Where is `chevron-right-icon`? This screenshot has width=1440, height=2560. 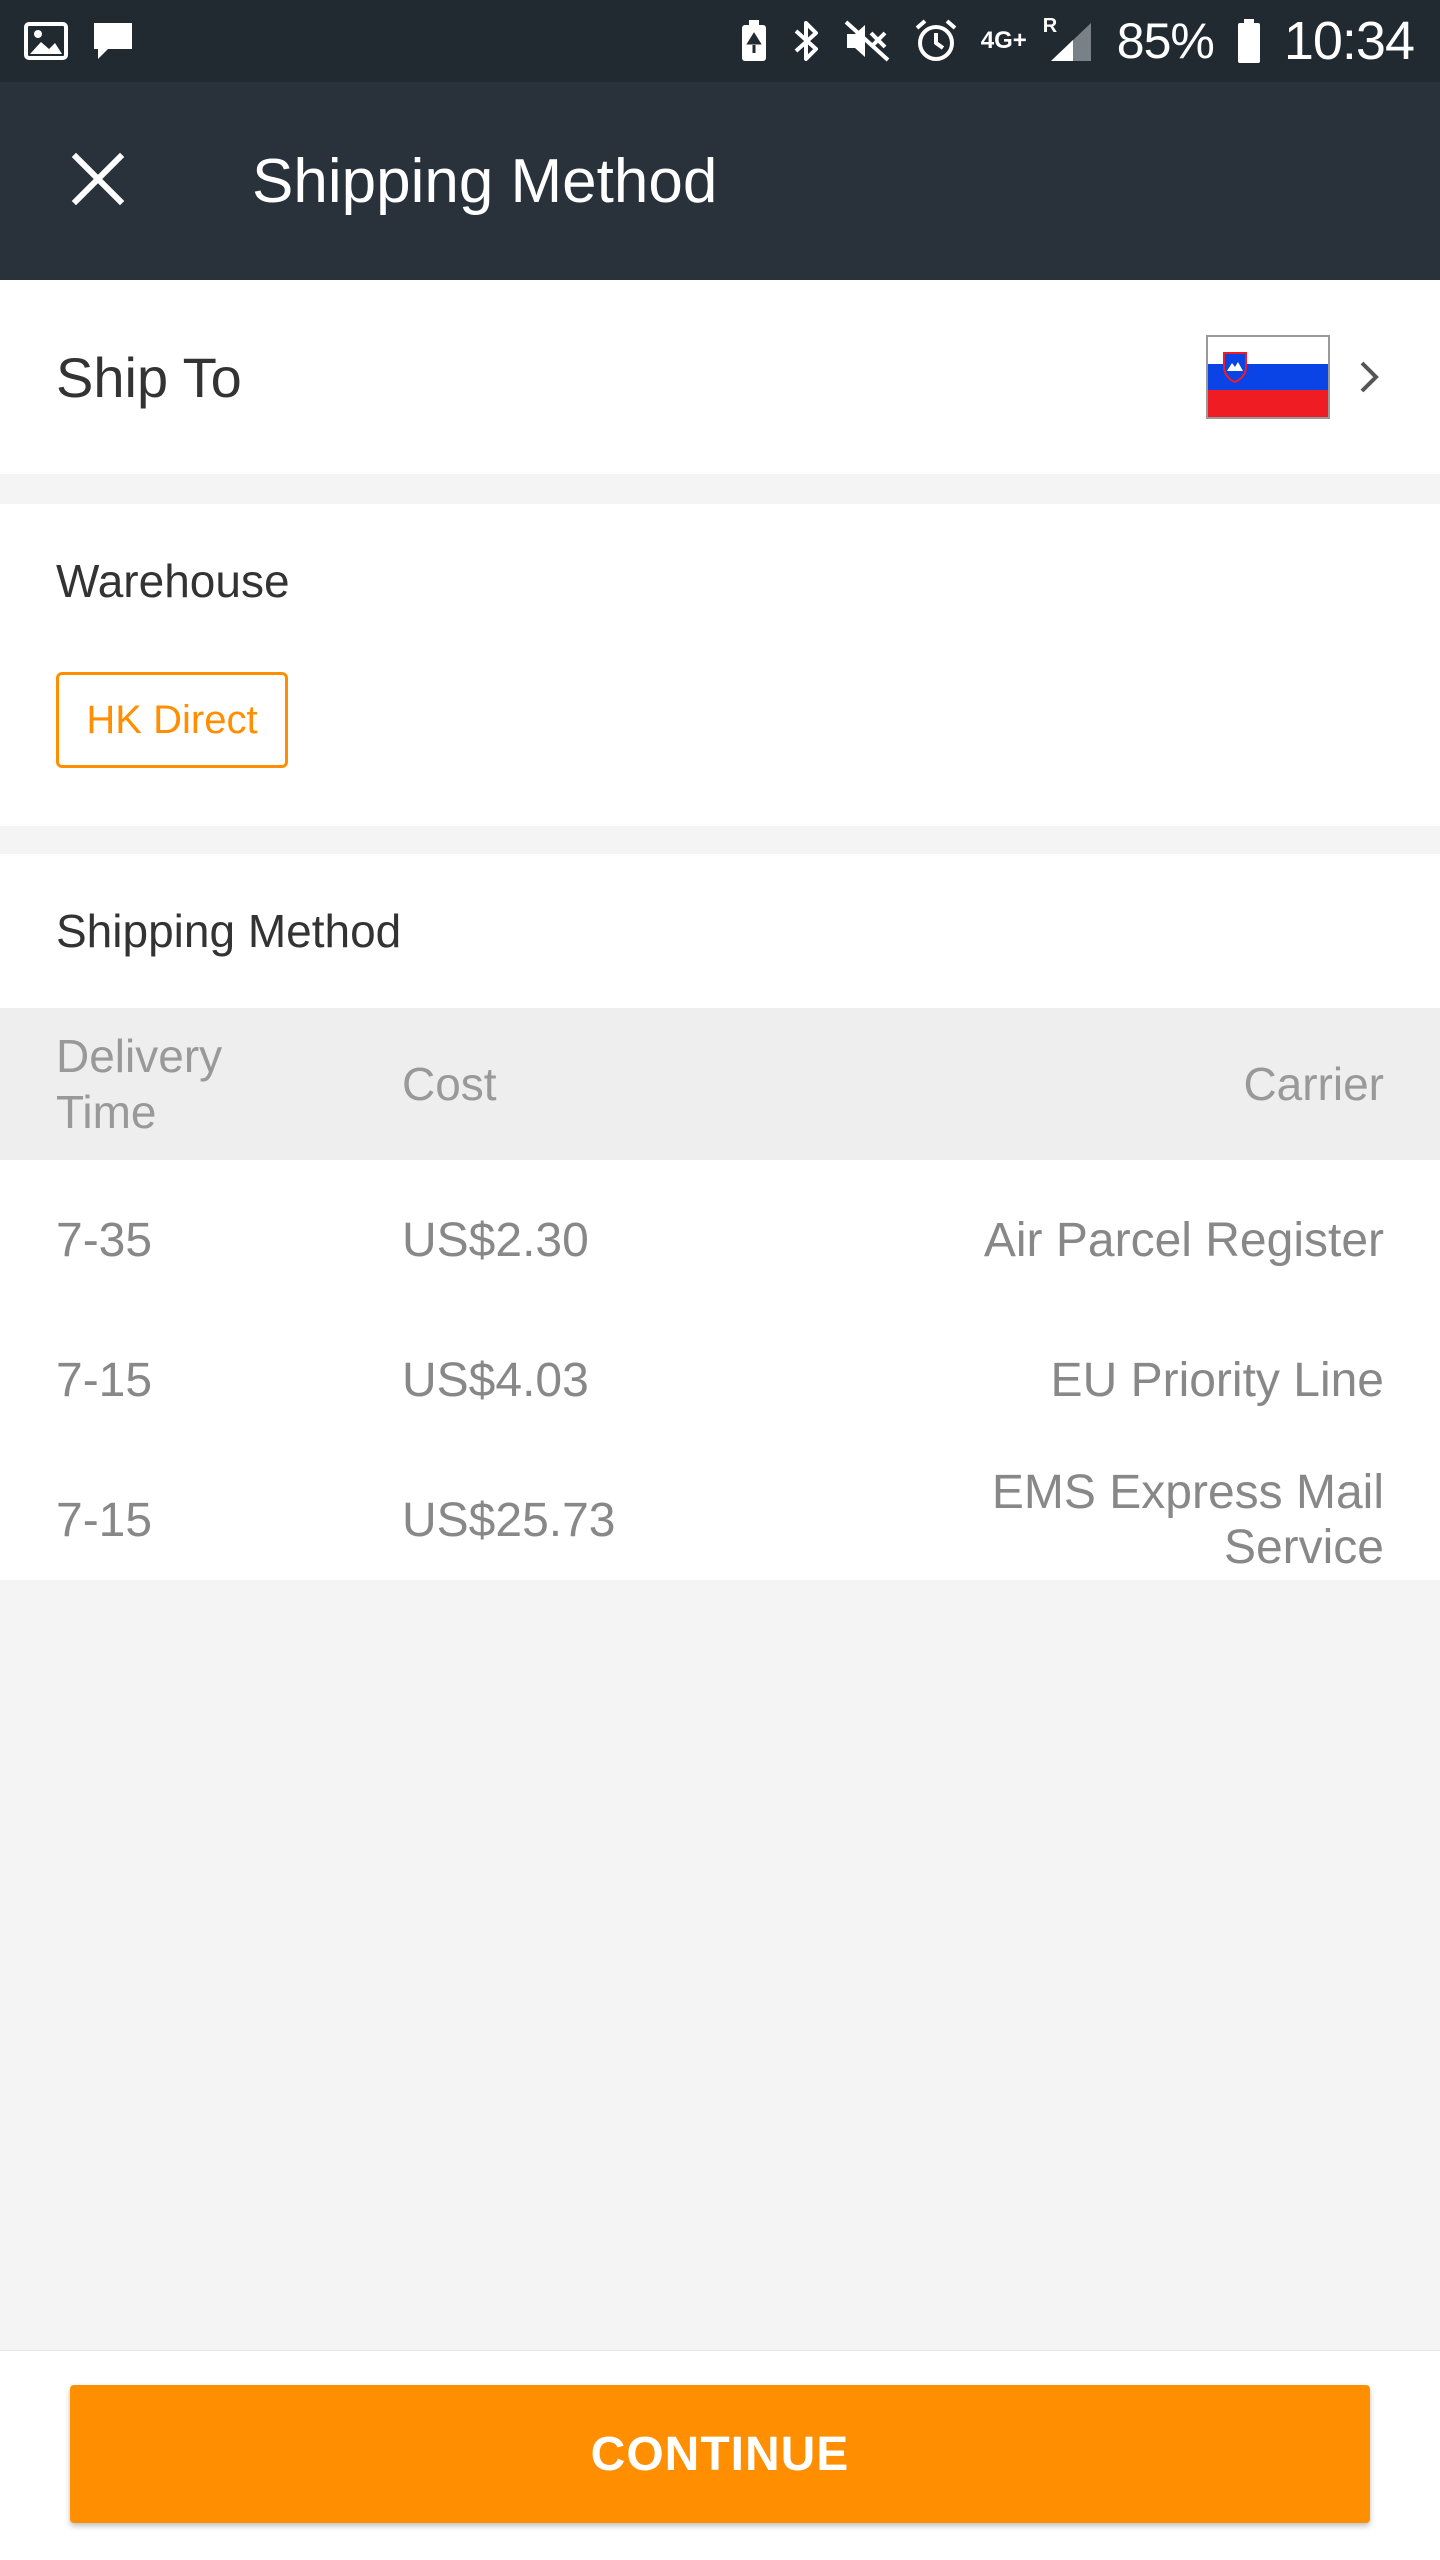 chevron-right-icon is located at coordinates (1369, 377).